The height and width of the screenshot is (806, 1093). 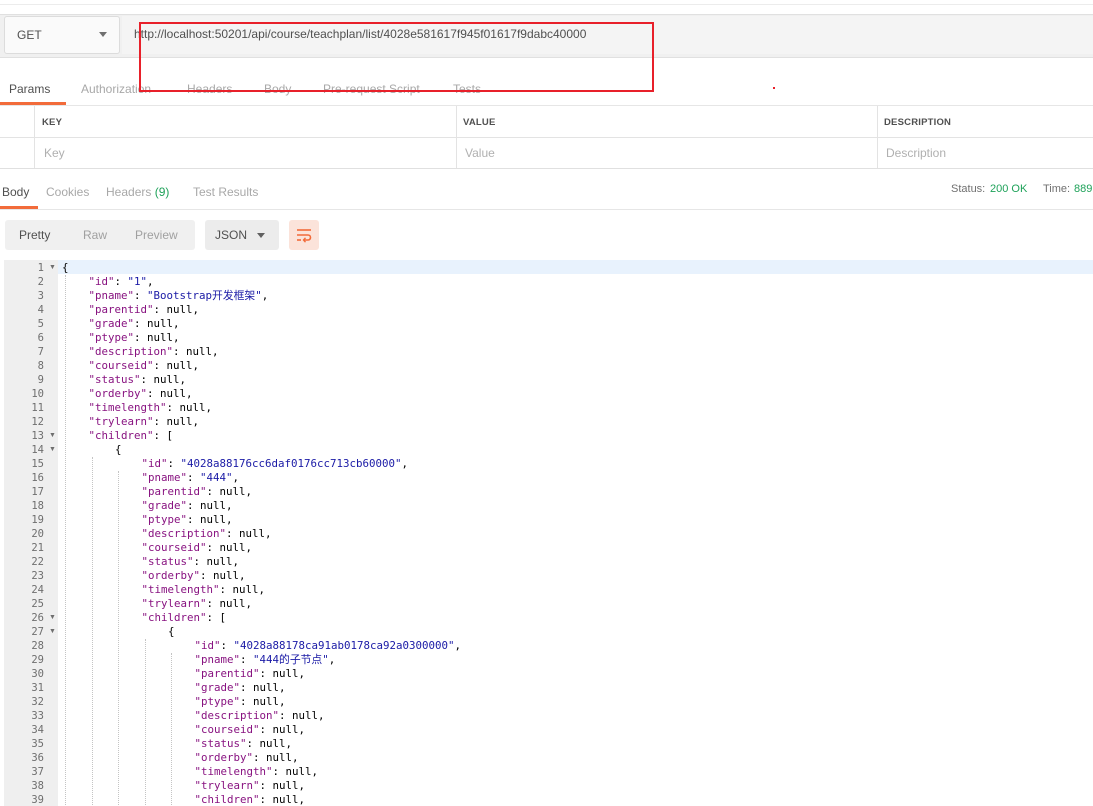 I want to click on tab-response-cookies: Cookies, so click(x=67, y=192).